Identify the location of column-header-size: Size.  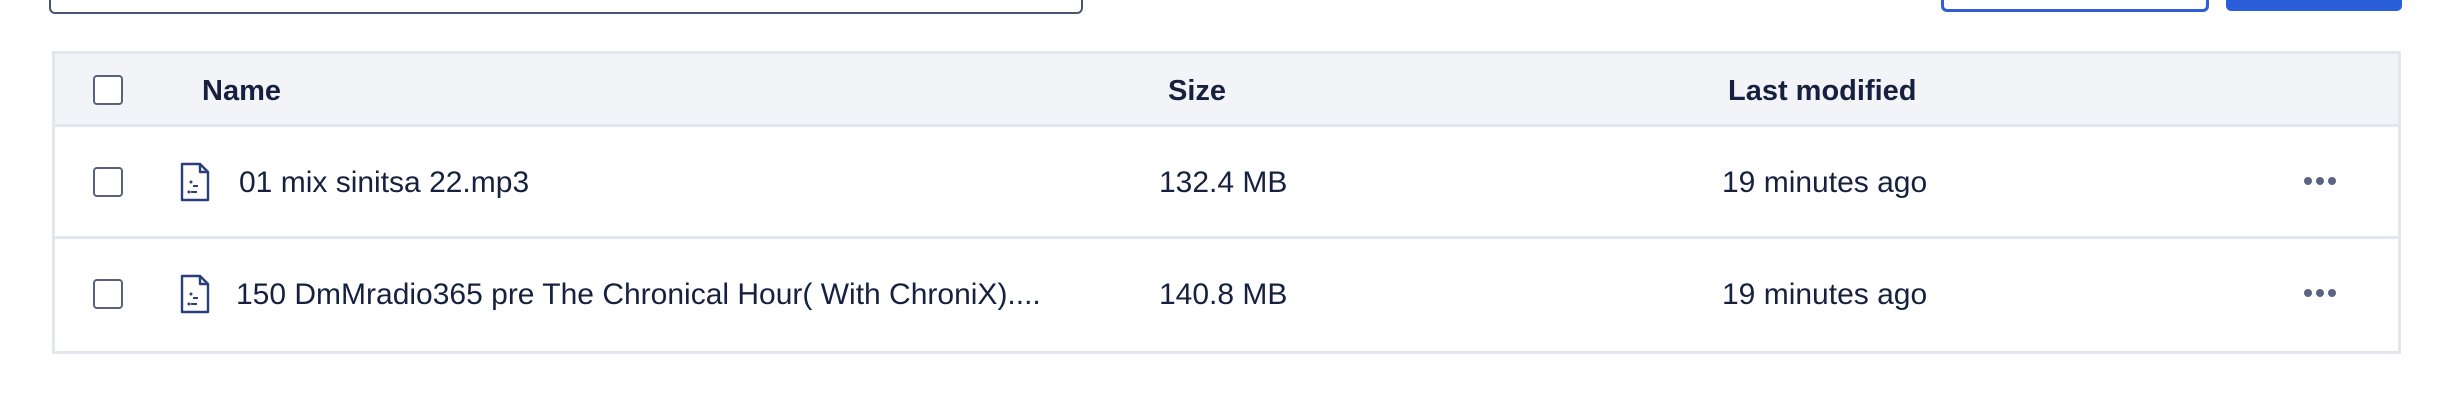
(1197, 91).